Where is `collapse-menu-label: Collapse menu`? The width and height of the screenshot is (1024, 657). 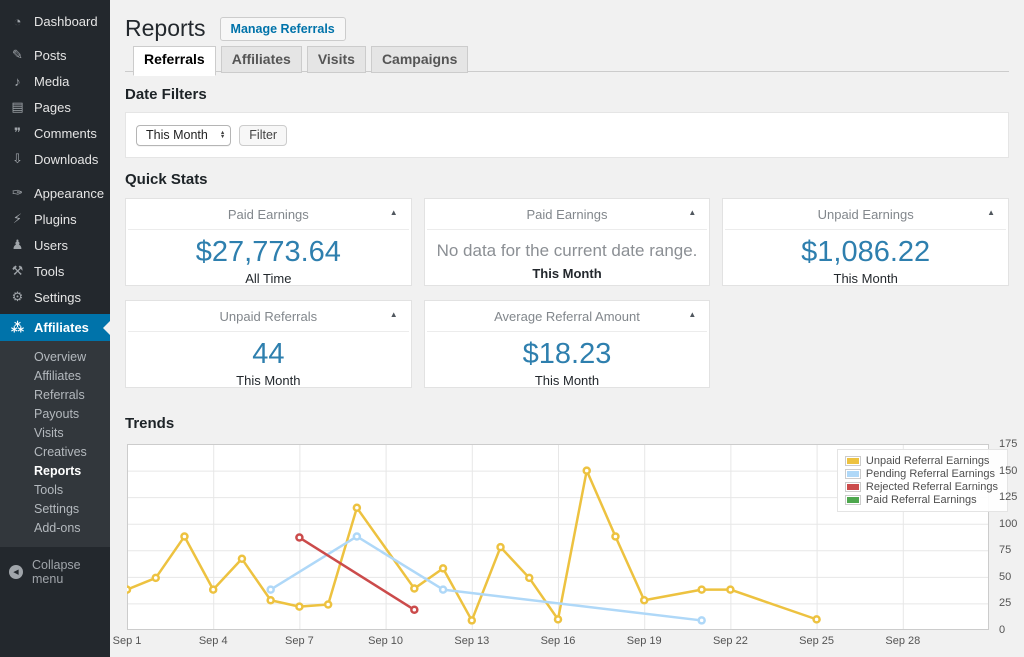 collapse-menu-label: Collapse menu is located at coordinates (56, 572).